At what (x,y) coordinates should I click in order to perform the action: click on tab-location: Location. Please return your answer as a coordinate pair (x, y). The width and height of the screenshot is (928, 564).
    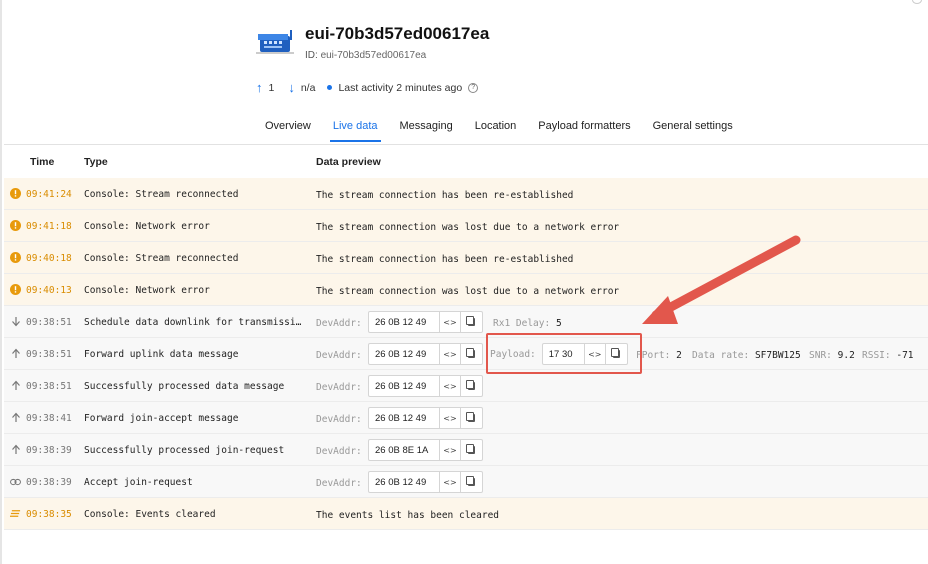
    Looking at the image, I should click on (496, 127).